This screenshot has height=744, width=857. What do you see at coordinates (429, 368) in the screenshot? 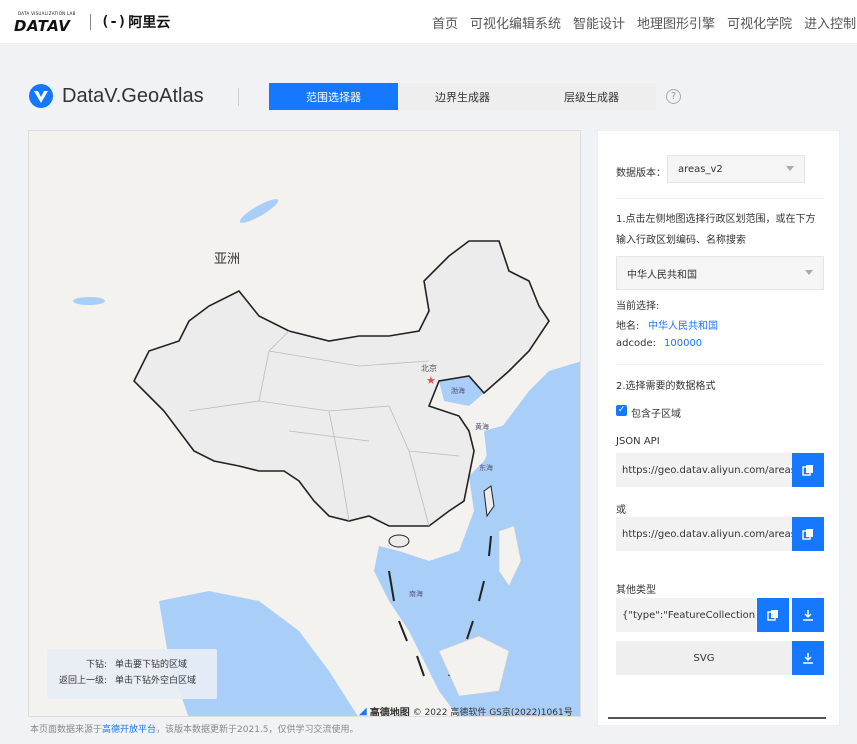
I see `label-beijing: 北京` at bounding box center [429, 368].